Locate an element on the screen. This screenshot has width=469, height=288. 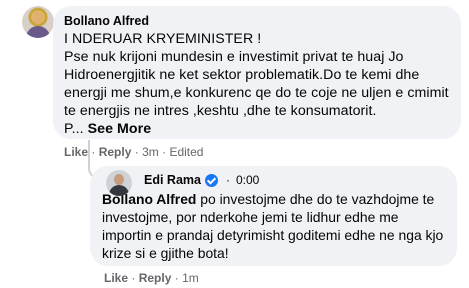
reply-author: Edi Rama is located at coordinates (172, 180).